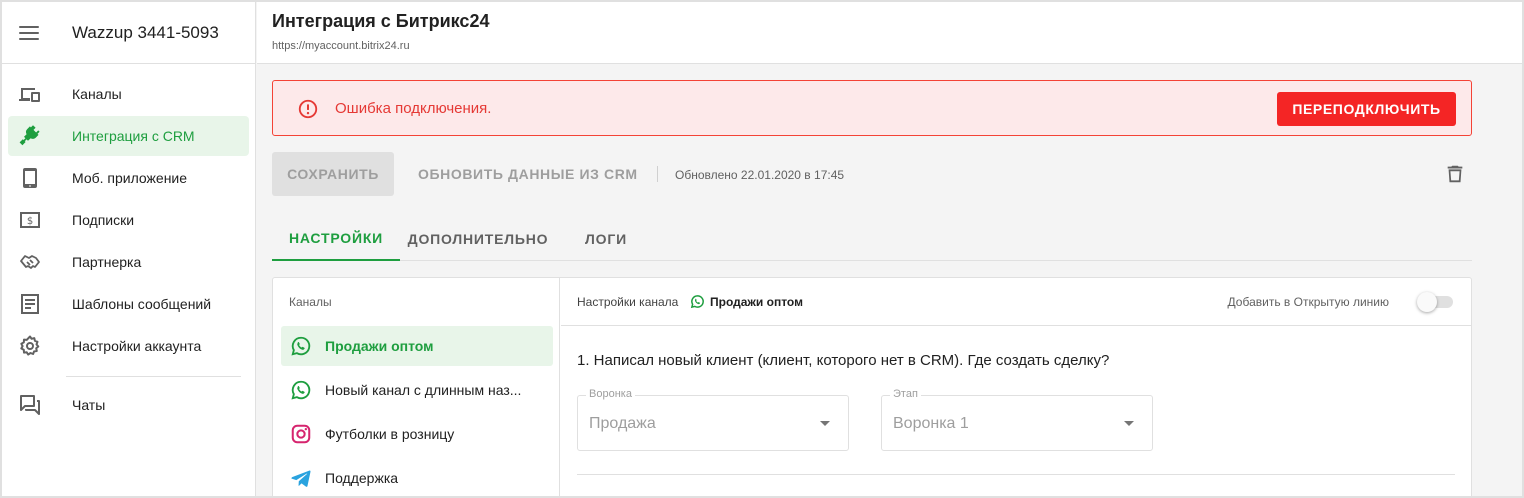  Describe the element at coordinates (1455, 174) in the screenshot. I see `trash-icon` at that location.